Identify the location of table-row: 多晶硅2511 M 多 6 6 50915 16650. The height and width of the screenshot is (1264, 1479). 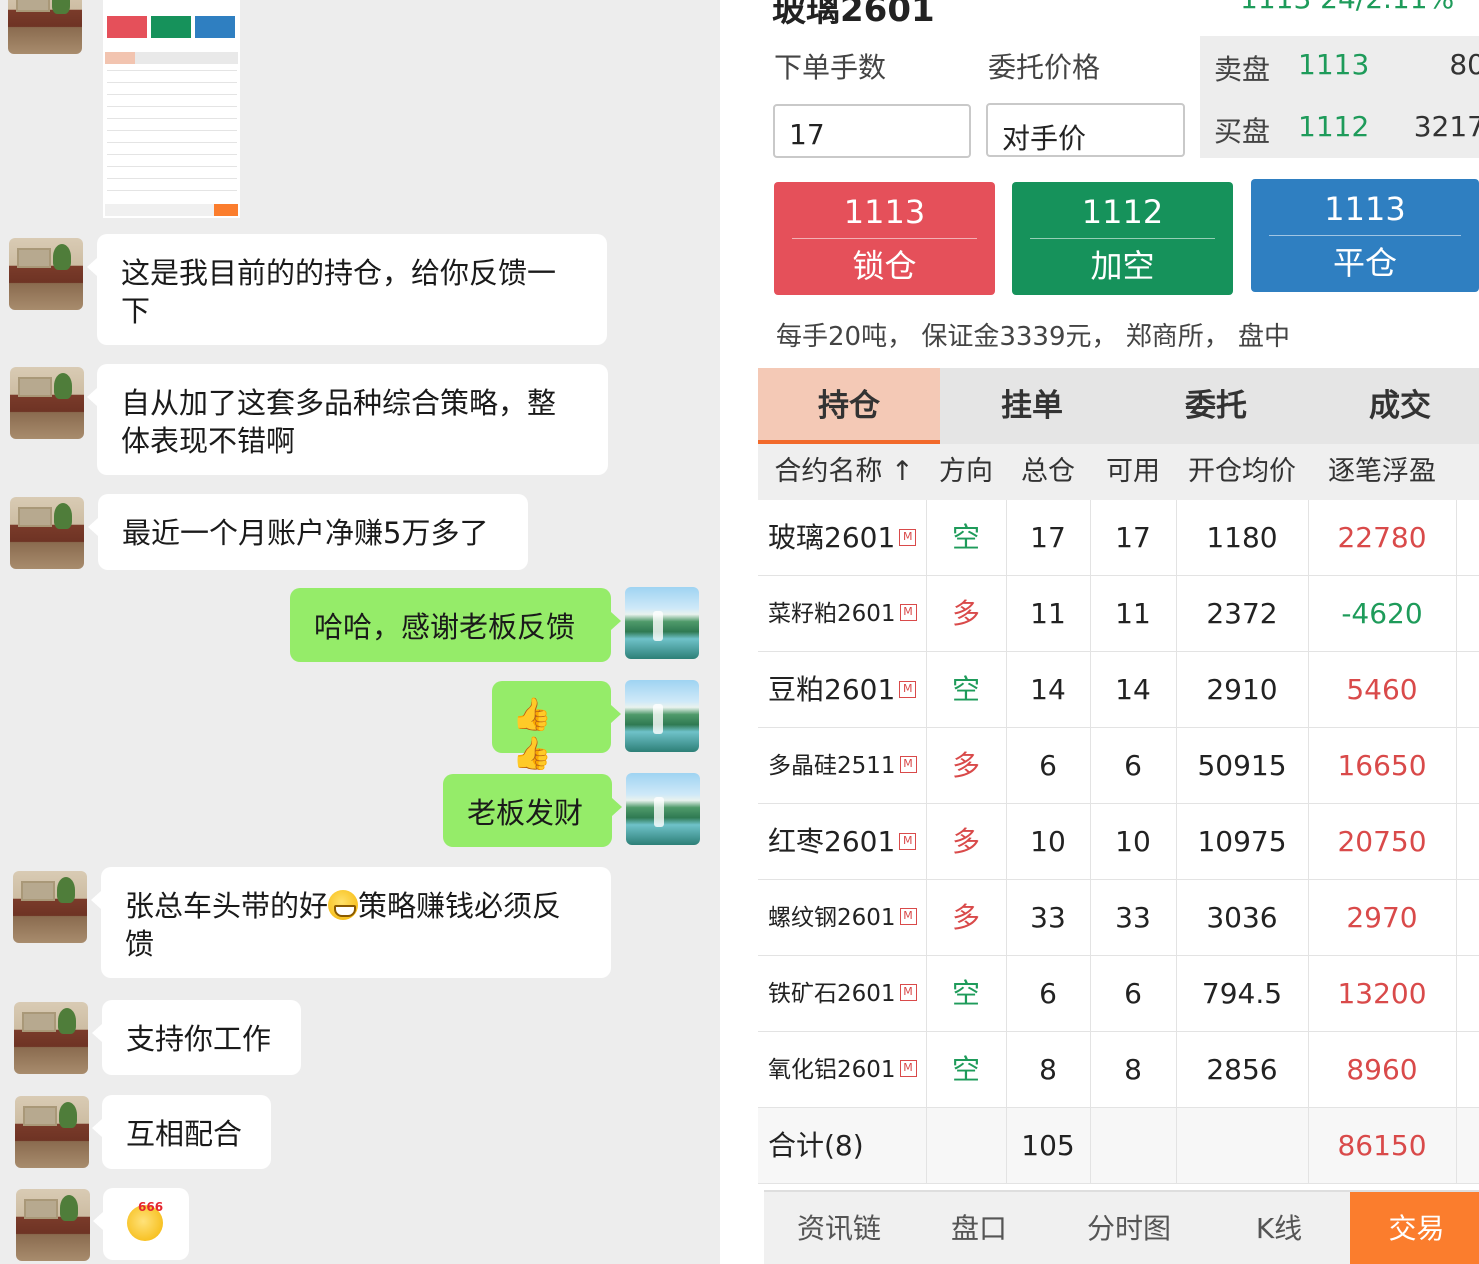
(1118, 766).